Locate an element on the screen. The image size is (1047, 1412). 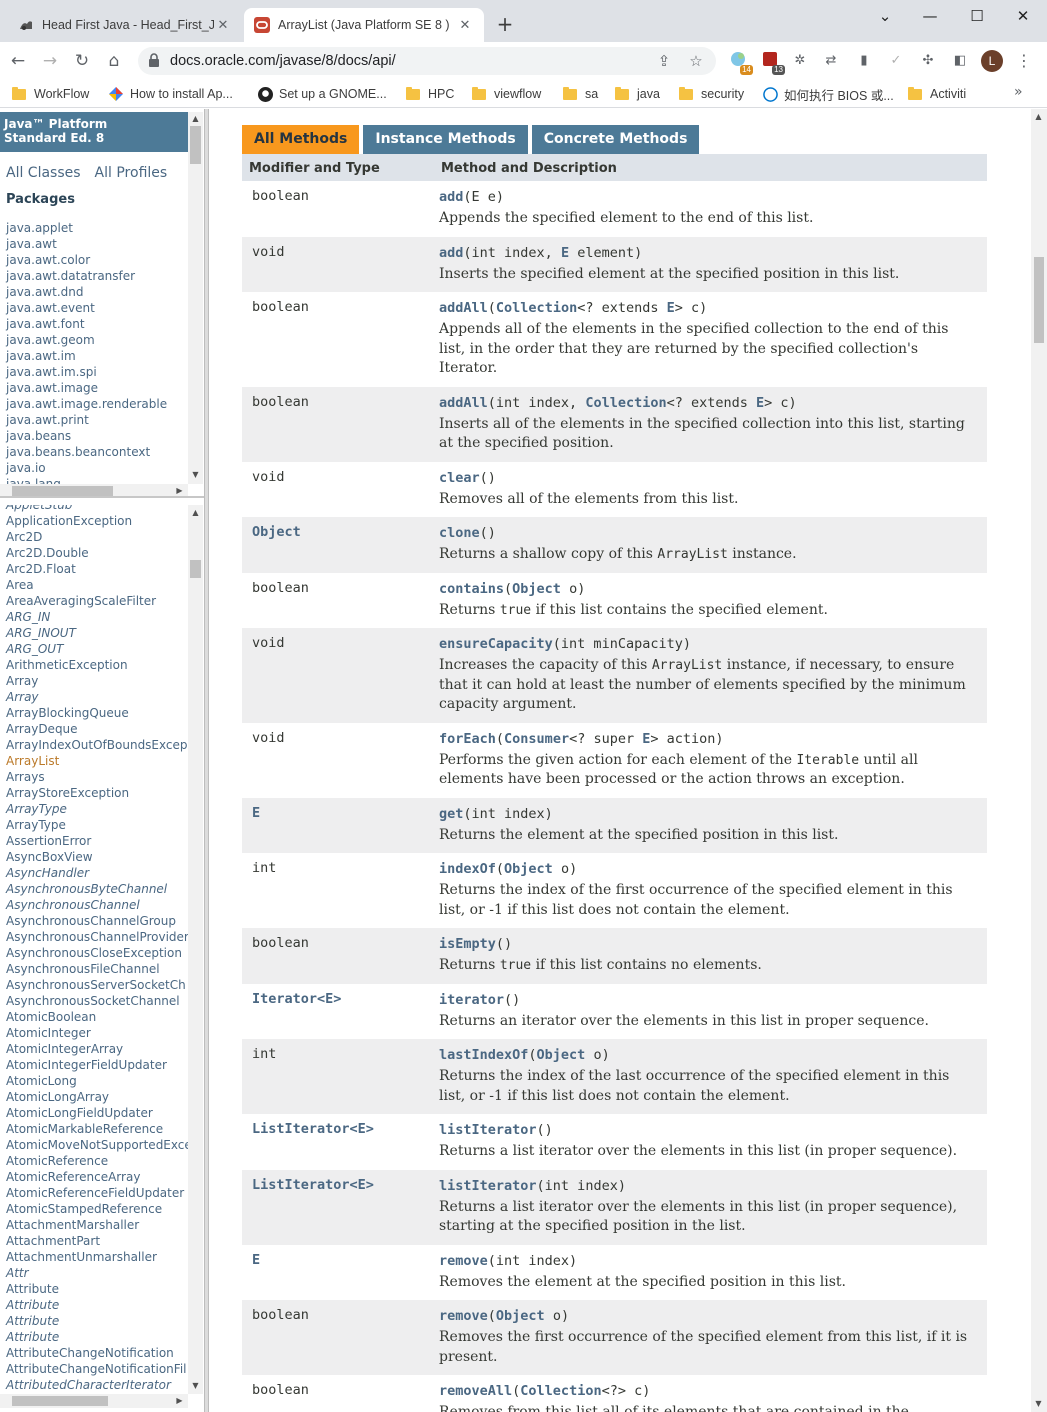
class-link: AtomicReferenceArray is located at coordinates (99, 1177).